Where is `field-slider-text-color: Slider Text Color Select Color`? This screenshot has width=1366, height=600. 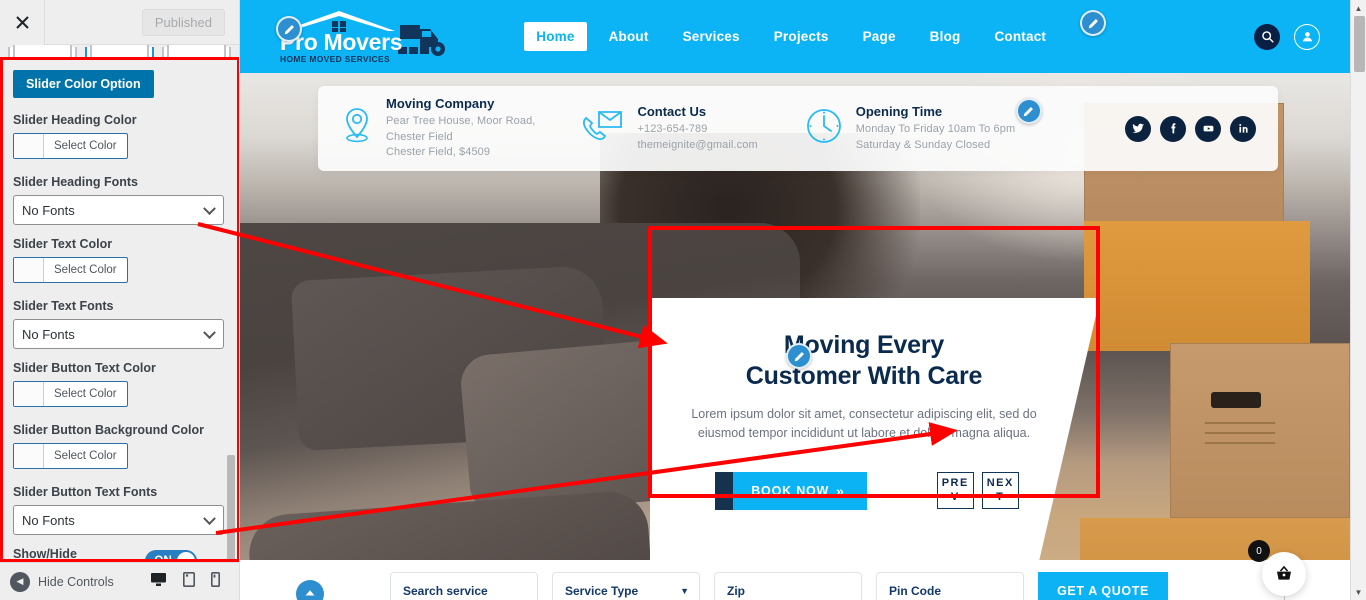
field-slider-text-color: Slider Text Color Select Color is located at coordinates (120, 262).